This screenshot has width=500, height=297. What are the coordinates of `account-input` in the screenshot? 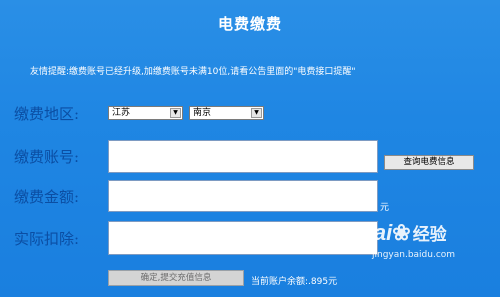 It's located at (243, 156).